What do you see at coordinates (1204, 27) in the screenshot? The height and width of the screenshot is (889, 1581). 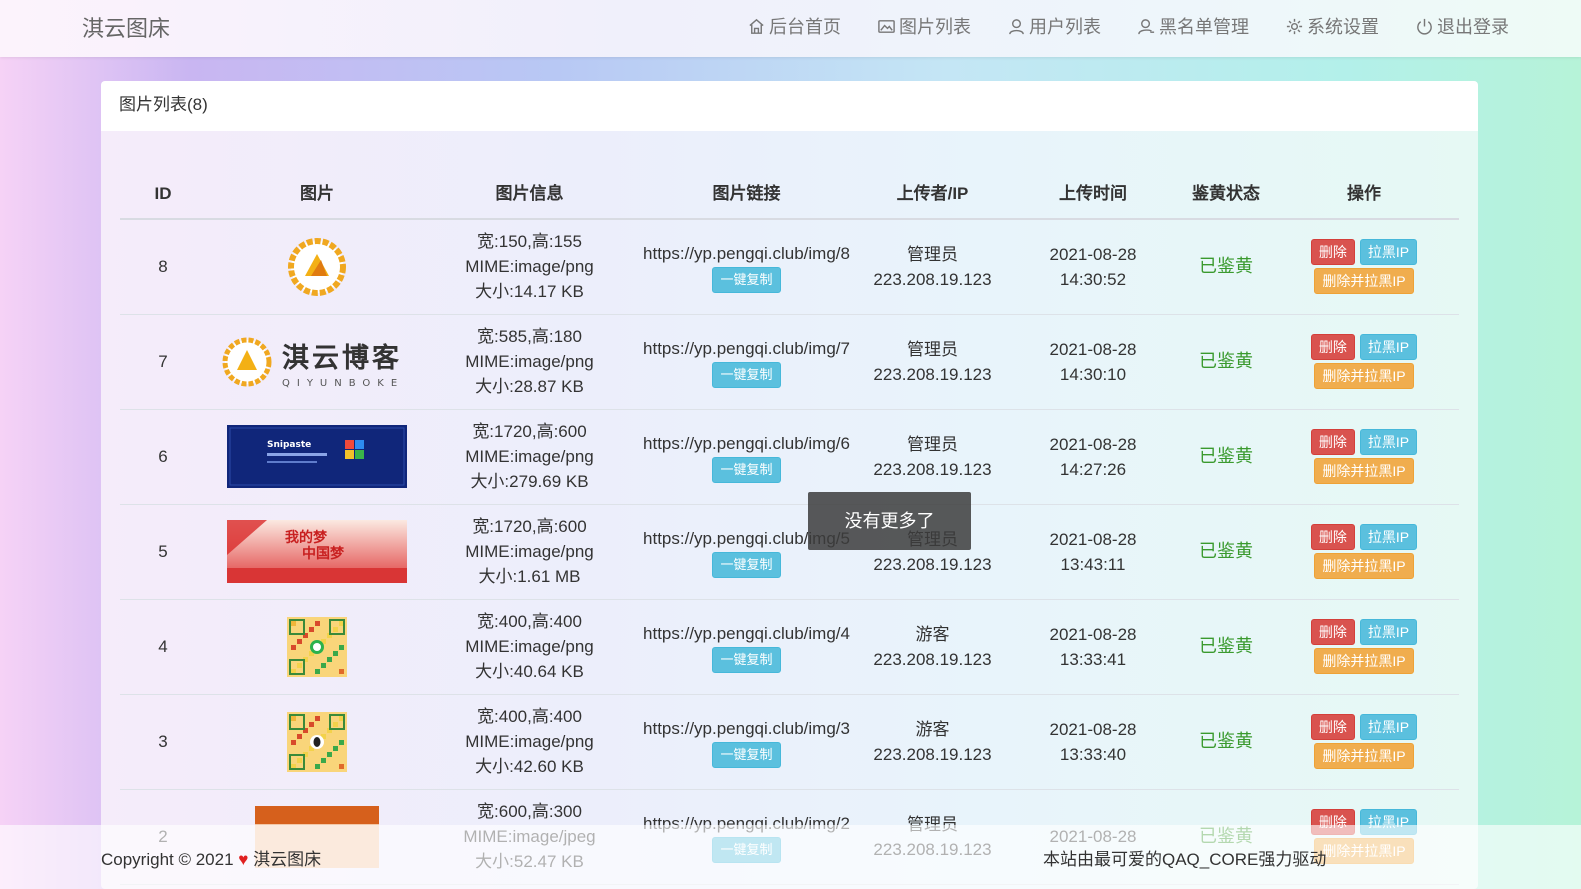 I see `nav-item-label: 黑名单管理` at bounding box center [1204, 27].